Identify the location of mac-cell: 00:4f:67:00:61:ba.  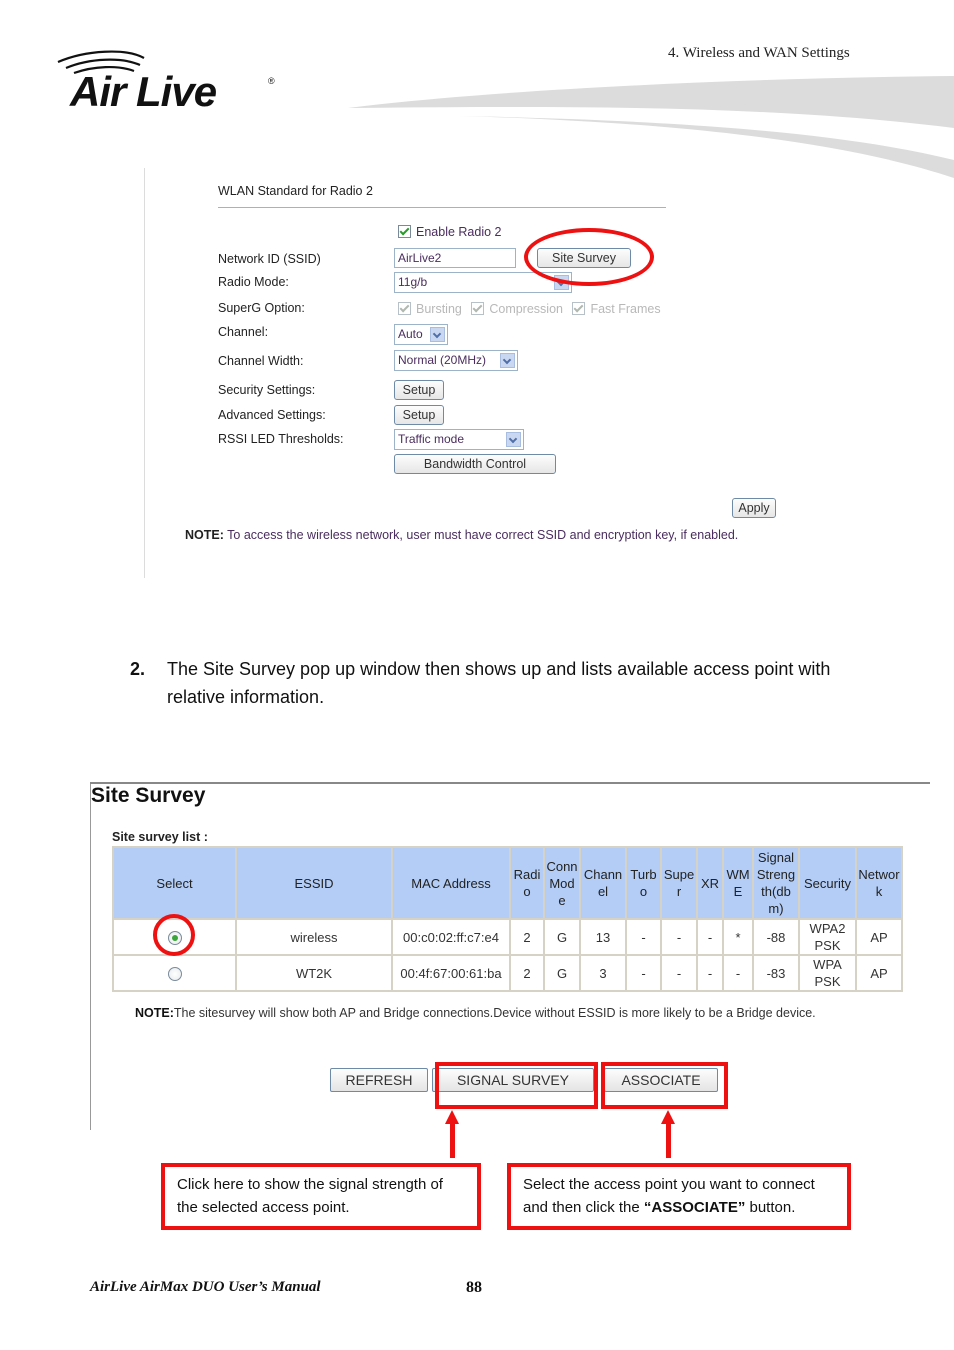
(451, 973).